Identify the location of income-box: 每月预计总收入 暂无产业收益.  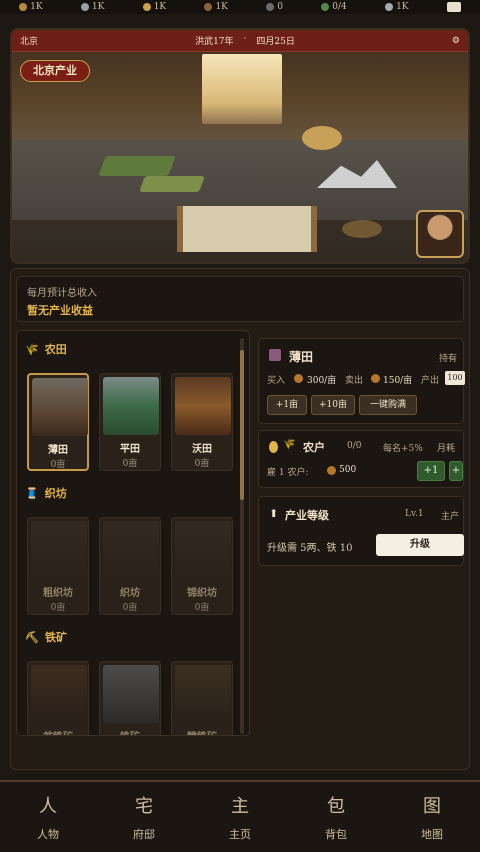
(240, 299).